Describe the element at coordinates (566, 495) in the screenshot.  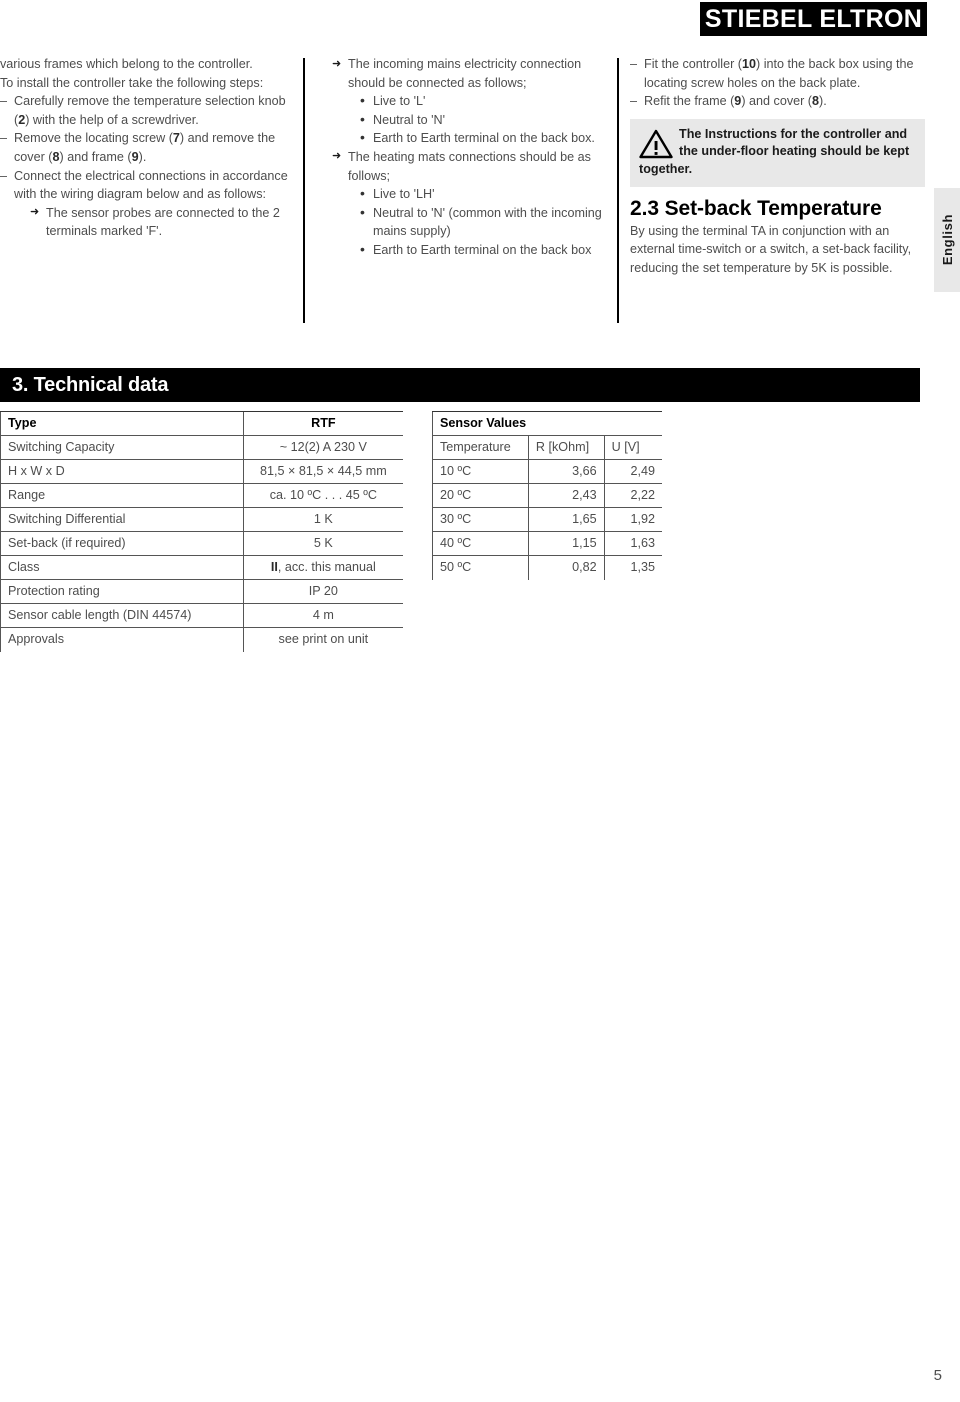
I see `sensor-resistance: 2,43` at that location.